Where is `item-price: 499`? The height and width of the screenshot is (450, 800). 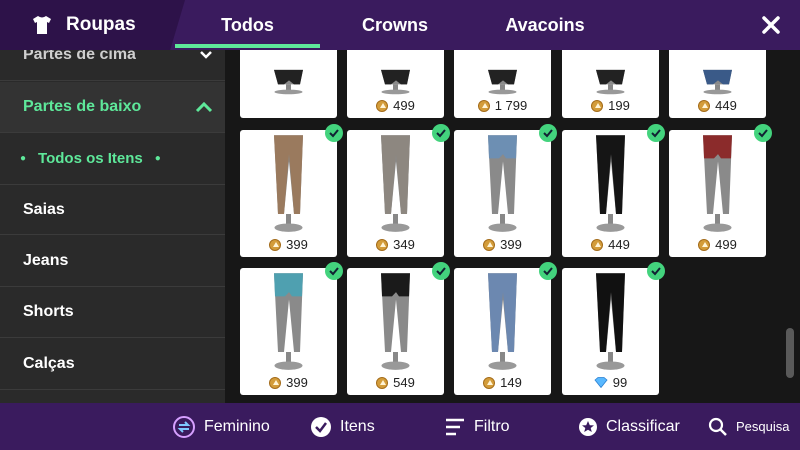 item-price: 499 is located at coordinates (717, 244).